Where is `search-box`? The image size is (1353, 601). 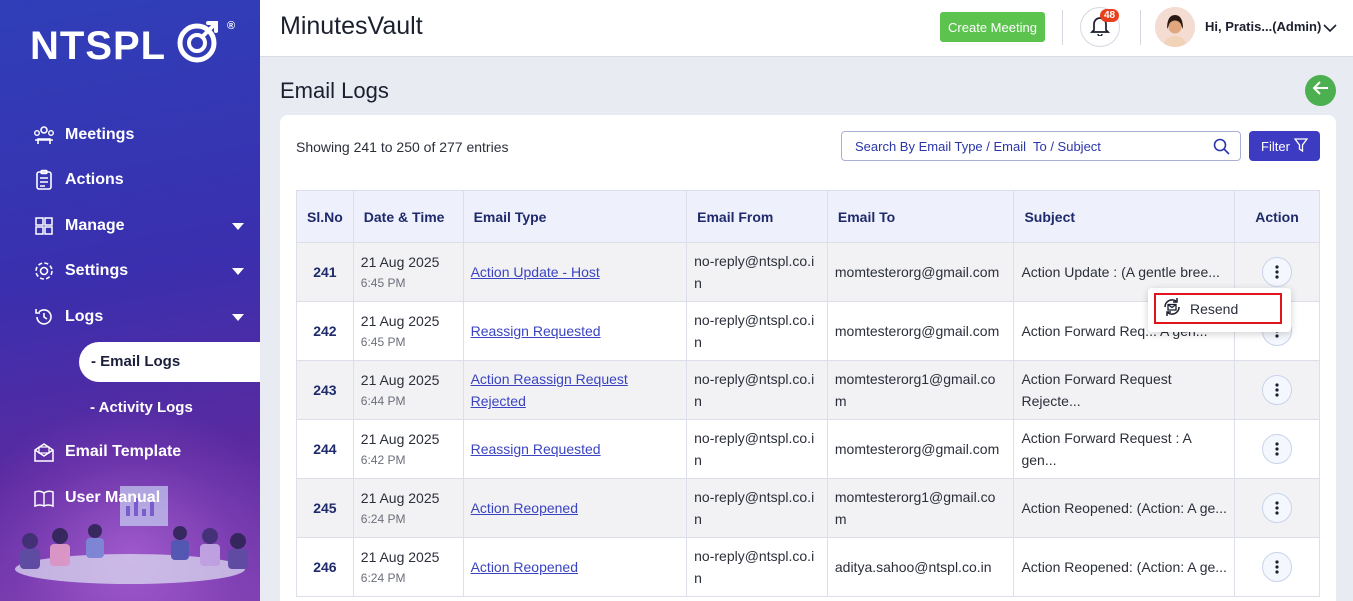
search-box is located at coordinates (1041, 146).